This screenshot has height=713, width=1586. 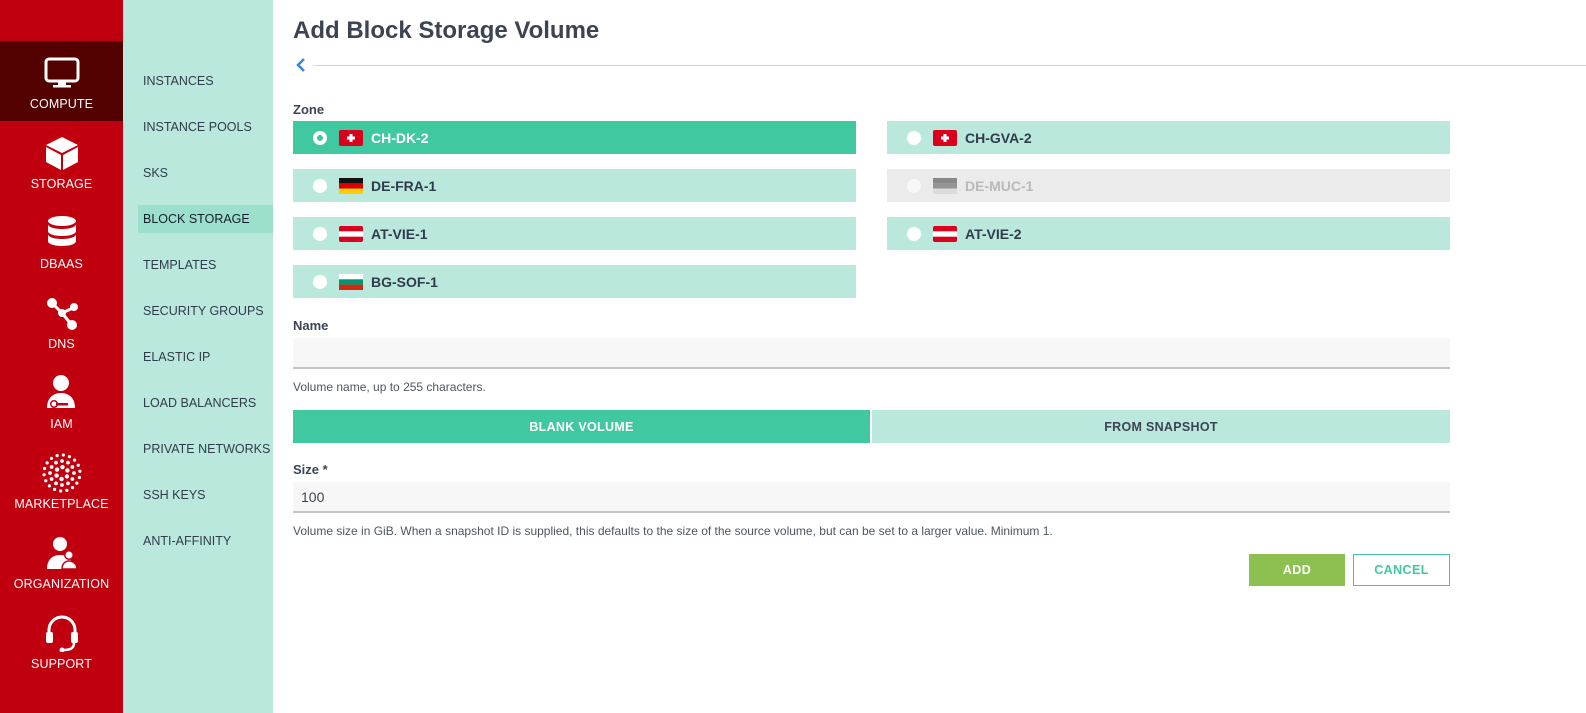 I want to click on zone-option-at-vie-1: AT-VIE-1, so click(x=574, y=233).